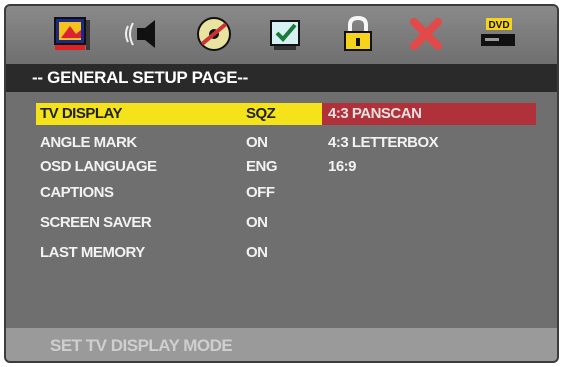 Image resolution: width=563 pixels, height=367 pixels. Describe the element at coordinates (81, 113) in the screenshot. I see `menu-item-label: TV DISPLAY` at that location.